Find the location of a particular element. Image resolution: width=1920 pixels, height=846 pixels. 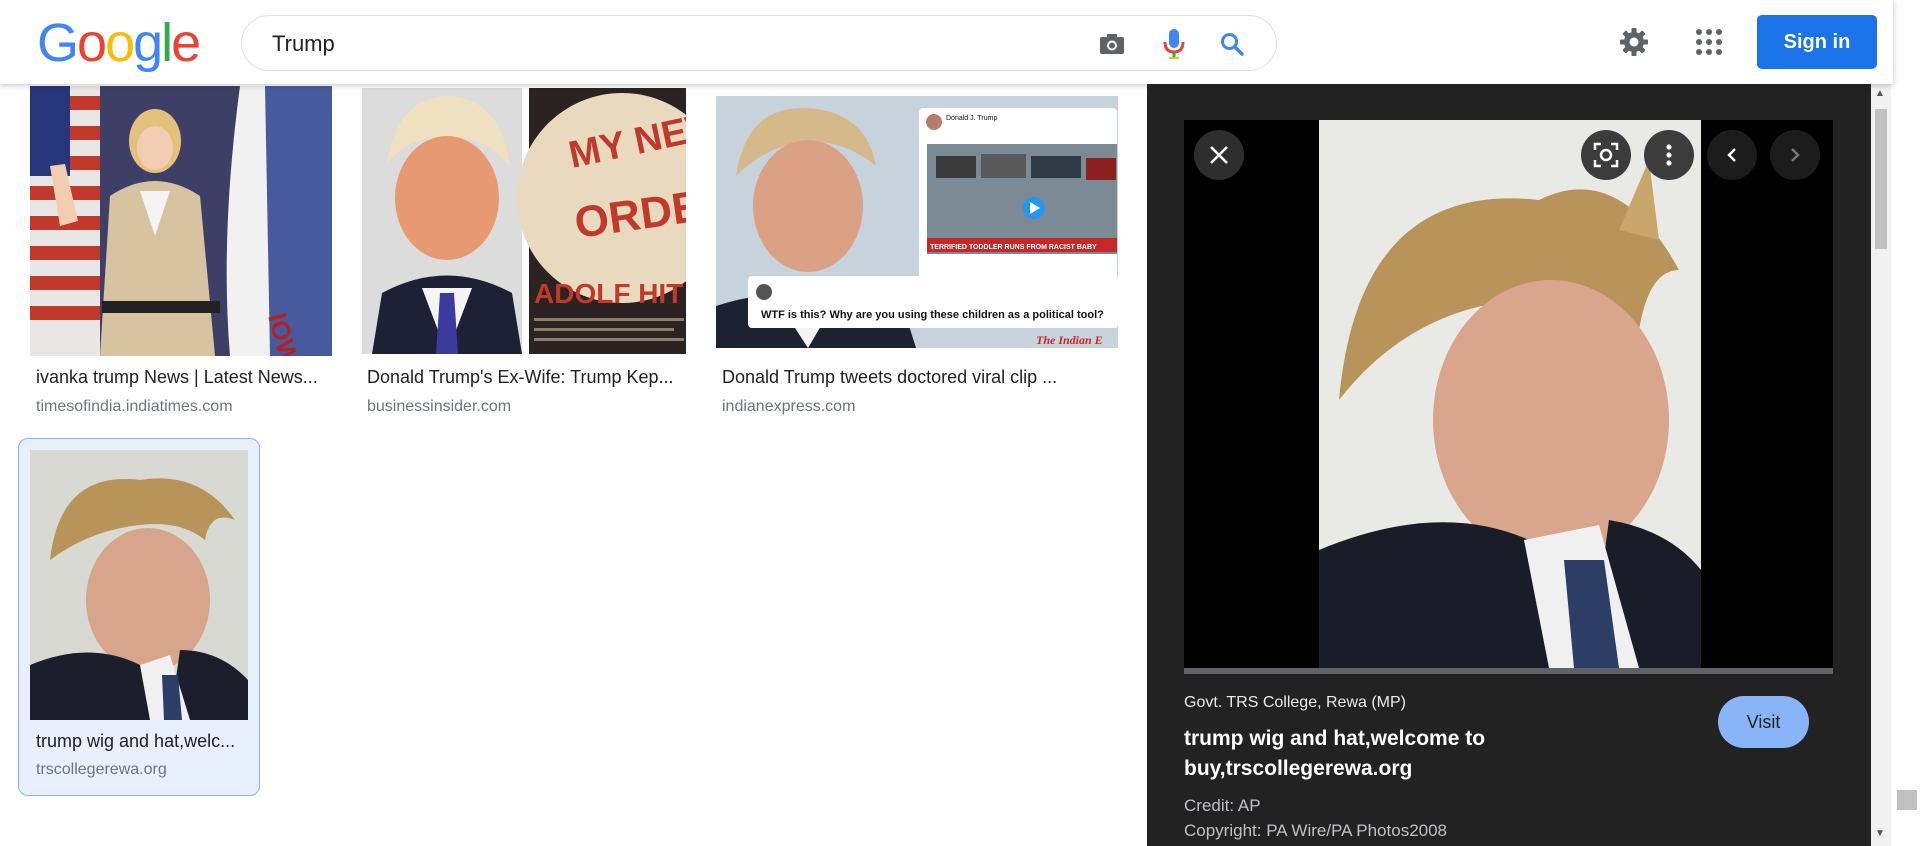

result-thumbnail is located at coordinates (139, 585).